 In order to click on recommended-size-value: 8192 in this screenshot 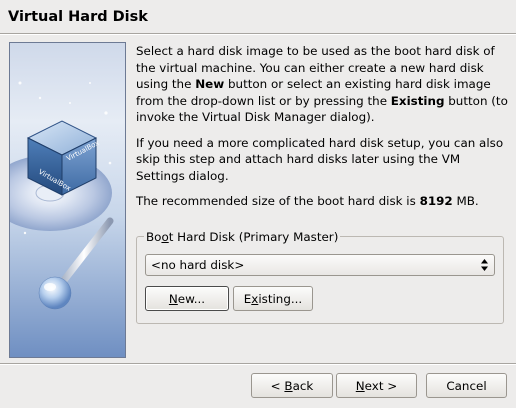, I will do `click(436, 201)`.